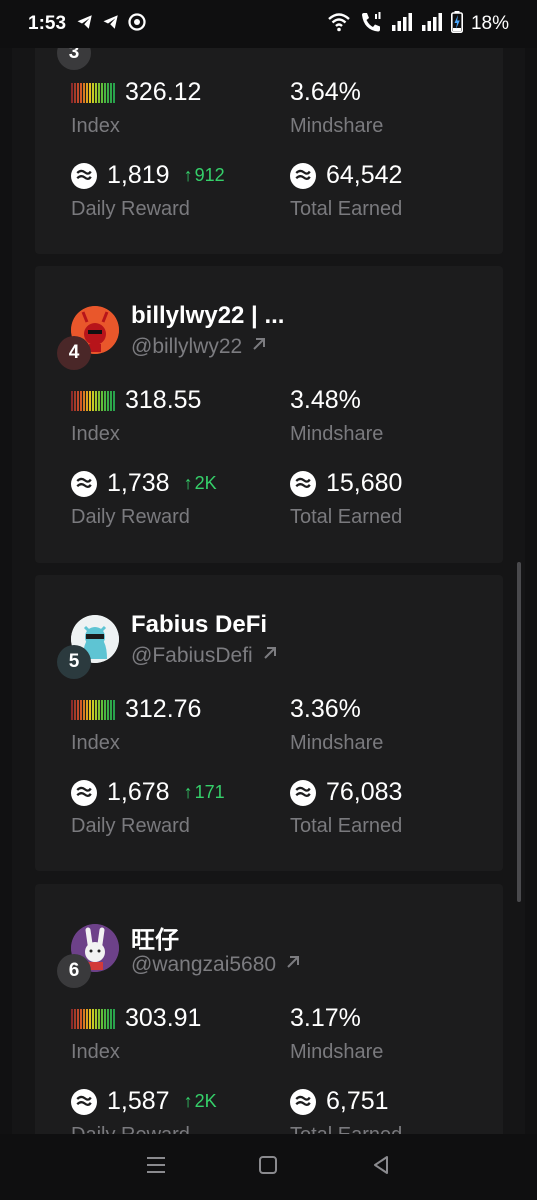  I want to click on daily-change: ↑ 2K, so click(200, 483).